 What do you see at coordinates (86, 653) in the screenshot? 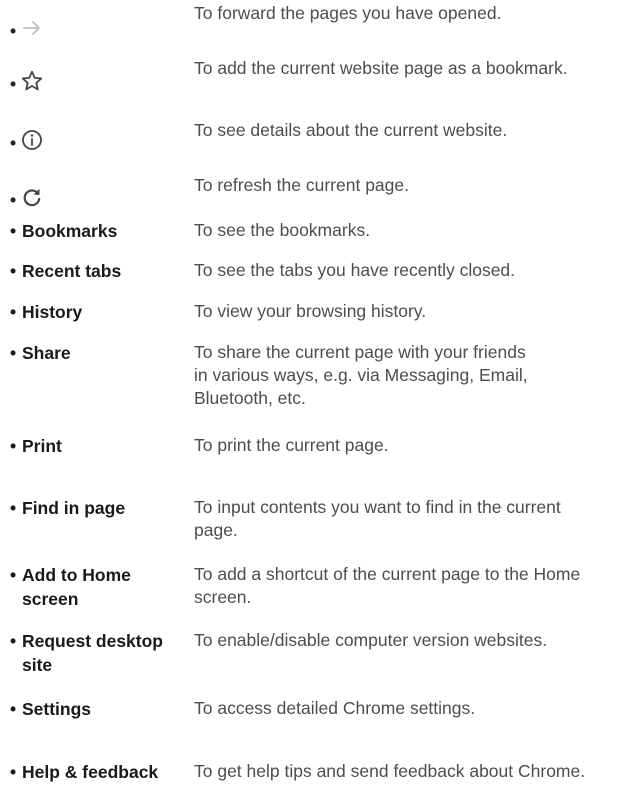
I see `term: • Request desktop site` at bounding box center [86, 653].